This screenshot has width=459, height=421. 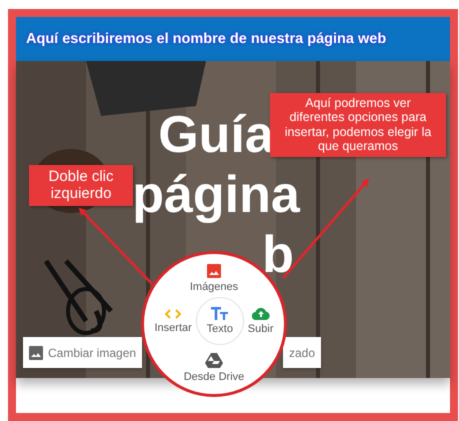 I want to click on code-icon, so click(x=173, y=313).